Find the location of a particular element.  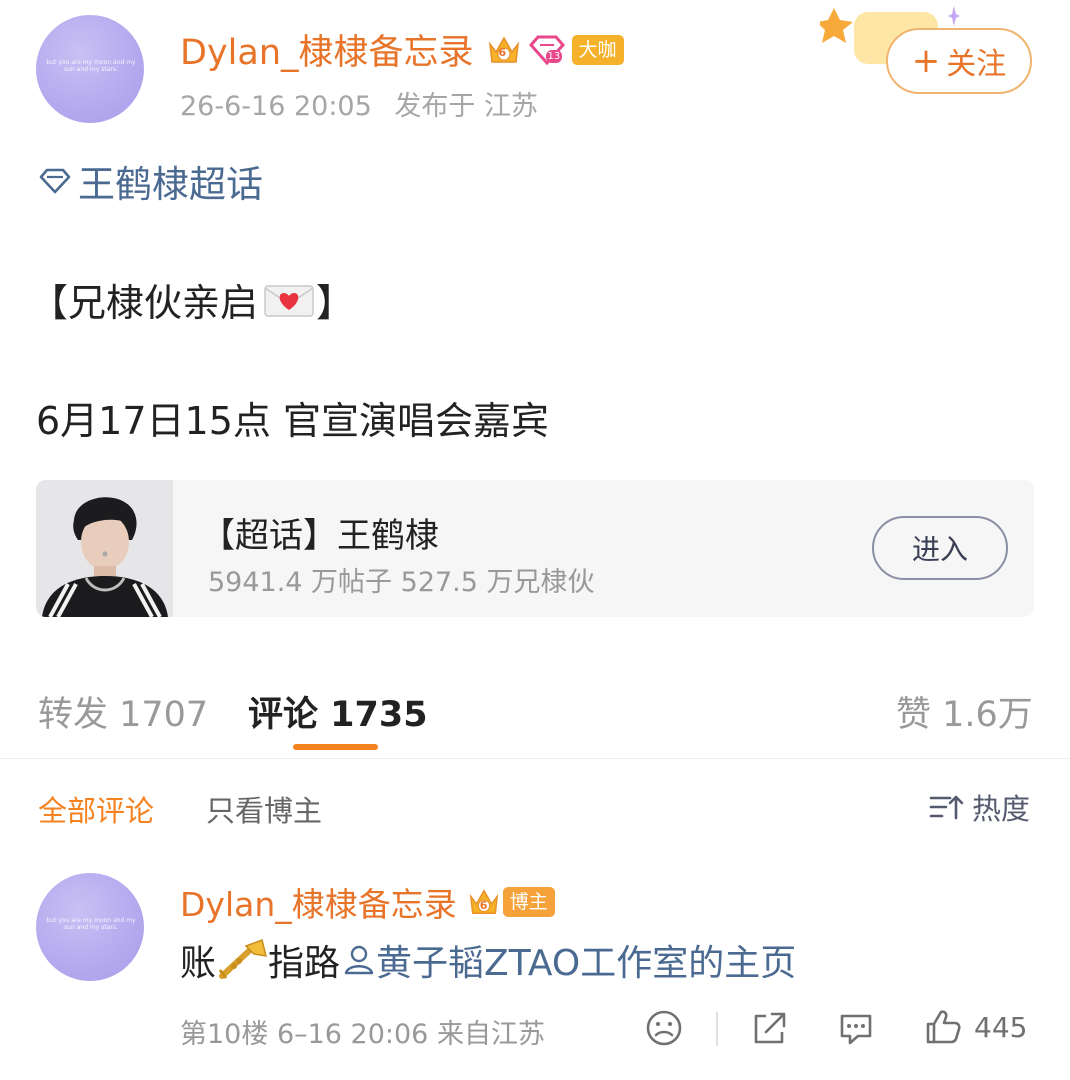

user-mention-icon is located at coordinates (359, 960).